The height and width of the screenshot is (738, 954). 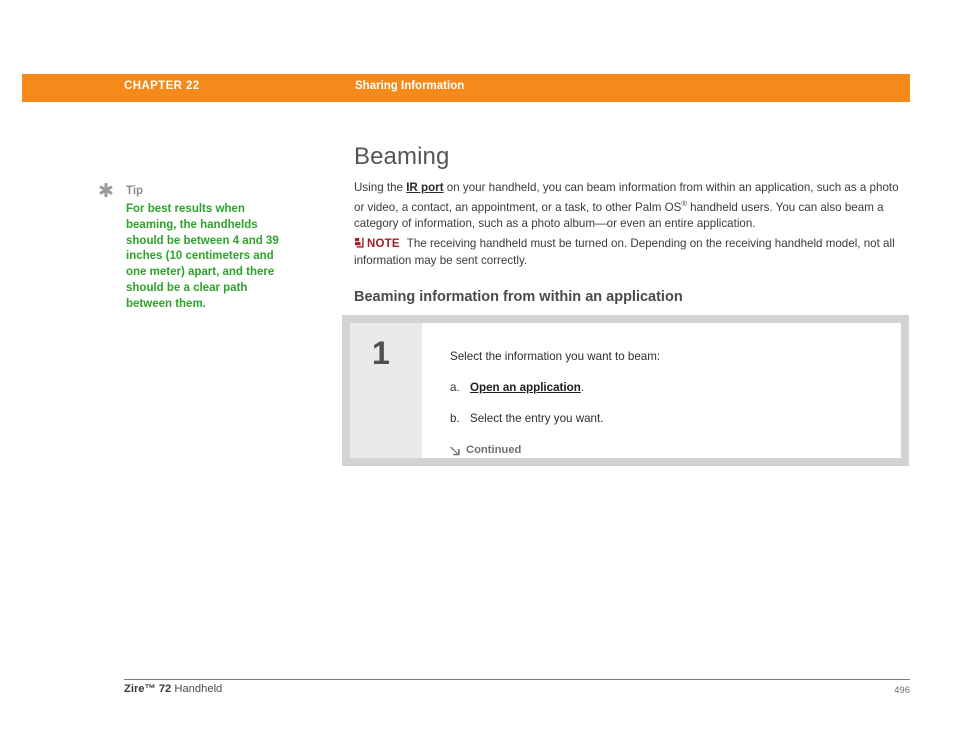 What do you see at coordinates (537, 418) in the screenshot?
I see `substep-b-text: Select the entry you want.` at bounding box center [537, 418].